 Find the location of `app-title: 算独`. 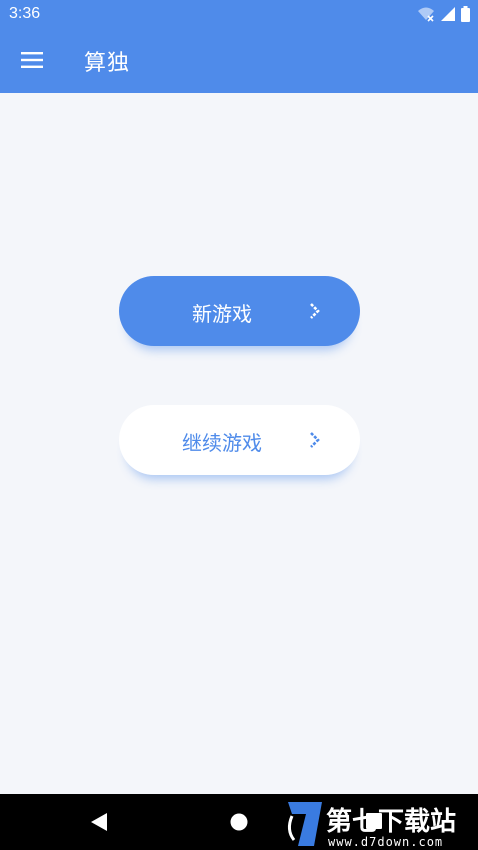

app-title: 算独 is located at coordinates (107, 63).